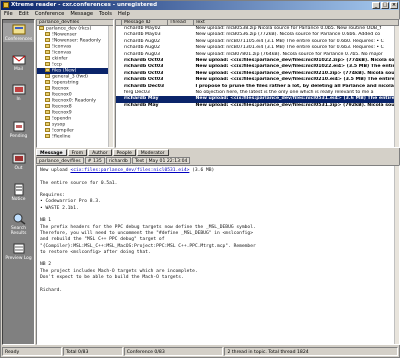 The height and width of the screenshot is (358, 400). What do you see at coordinates (81, 14) in the screenshot?
I see `menu-message: Message` at bounding box center [81, 14].